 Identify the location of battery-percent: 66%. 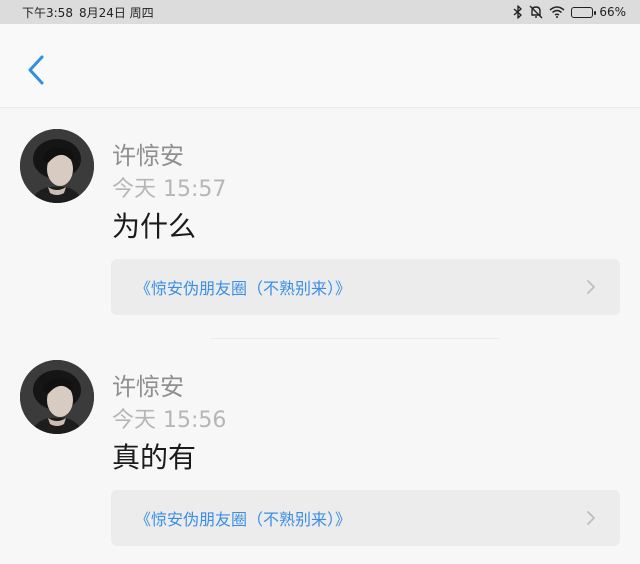
(612, 12).